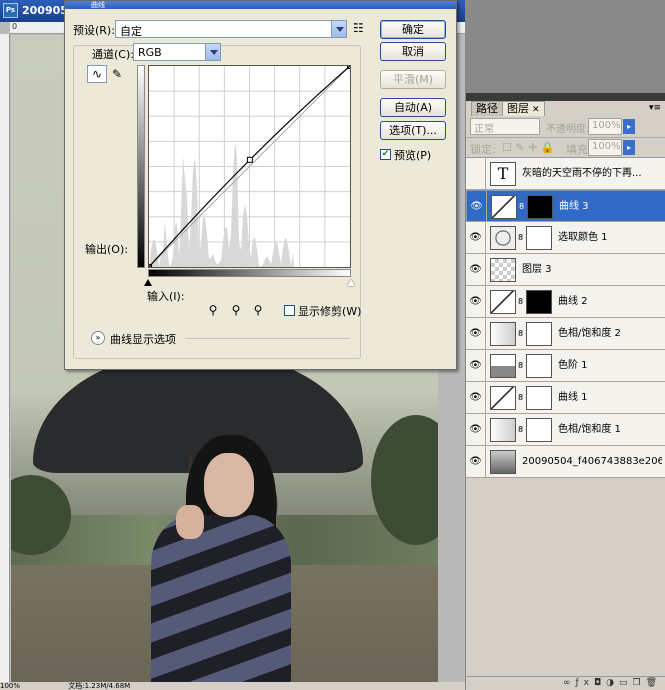  What do you see at coordinates (626, 683) in the screenshot?
I see `group-icon: ▭` at bounding box center [626, 683].